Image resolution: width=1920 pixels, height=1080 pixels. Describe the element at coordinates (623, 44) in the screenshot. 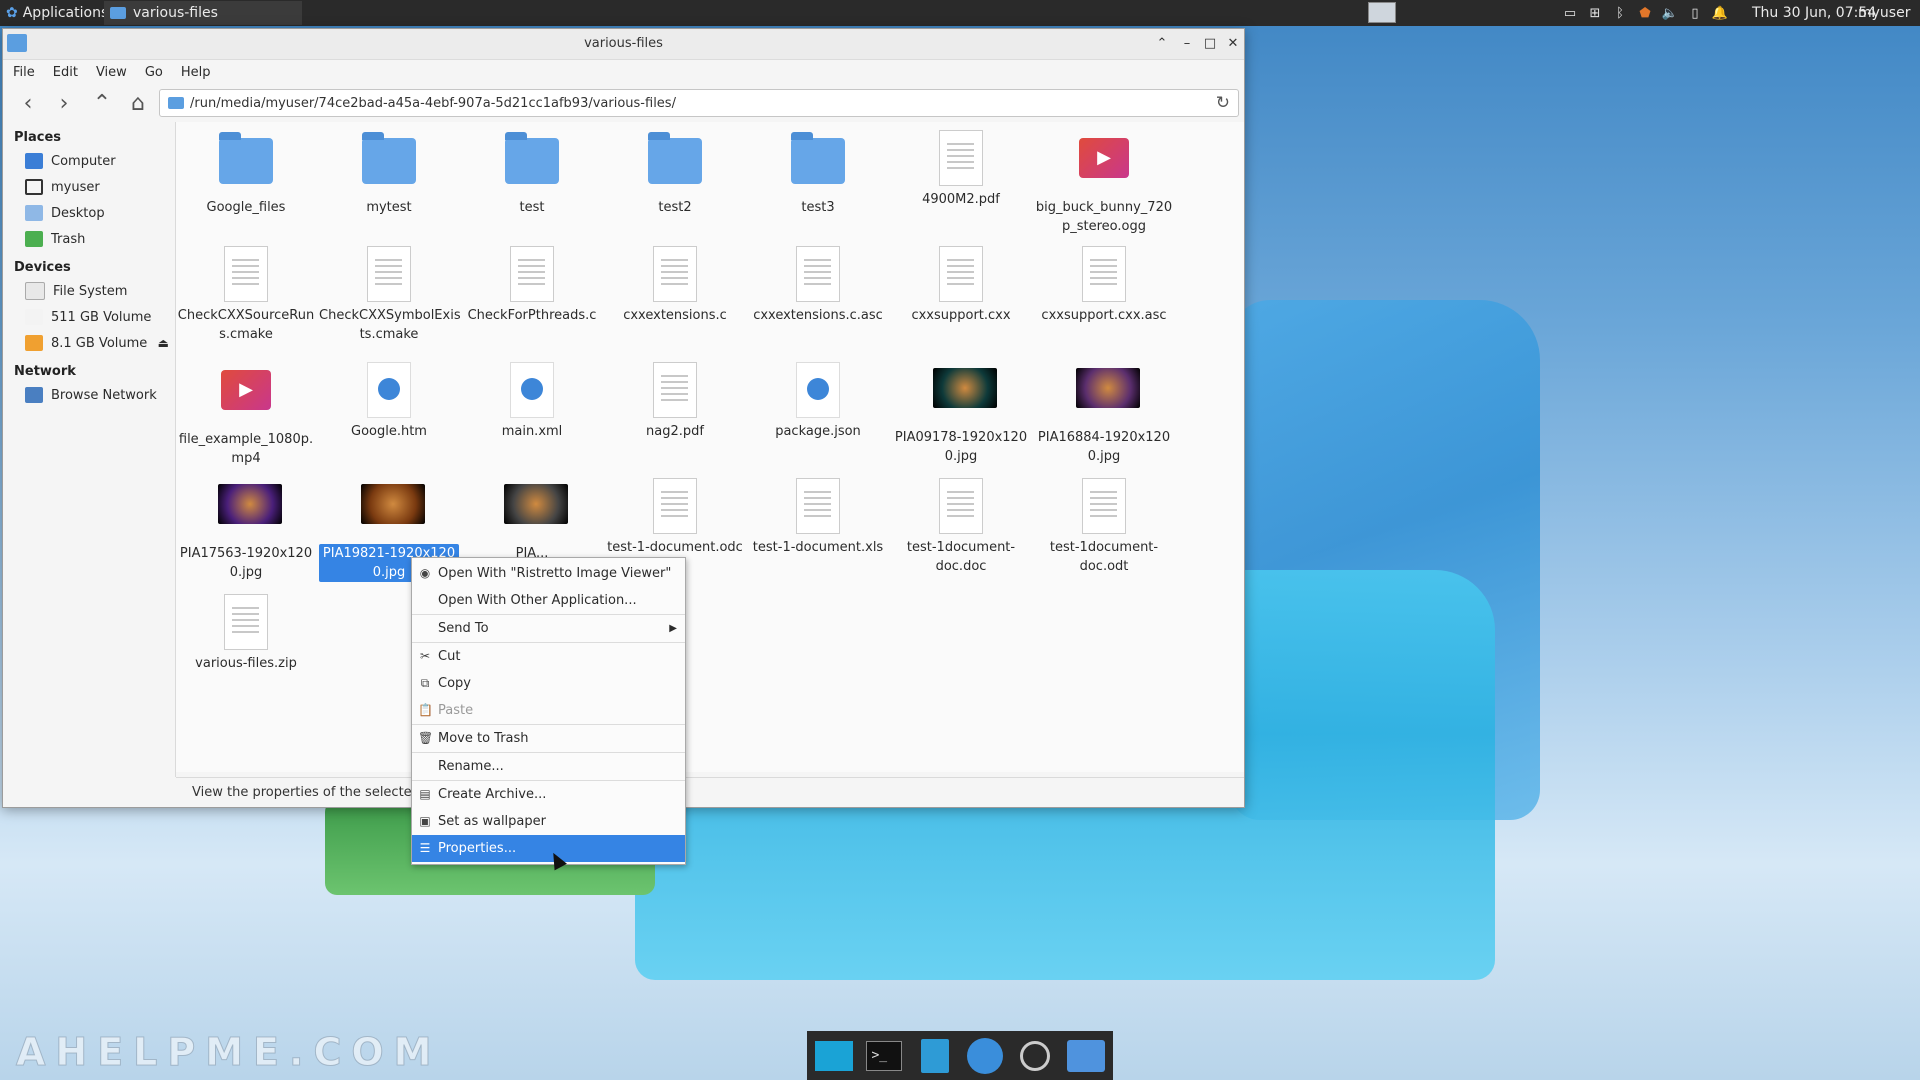

I see `titlebar: various-files ⌃ – □ ✕` at that location.